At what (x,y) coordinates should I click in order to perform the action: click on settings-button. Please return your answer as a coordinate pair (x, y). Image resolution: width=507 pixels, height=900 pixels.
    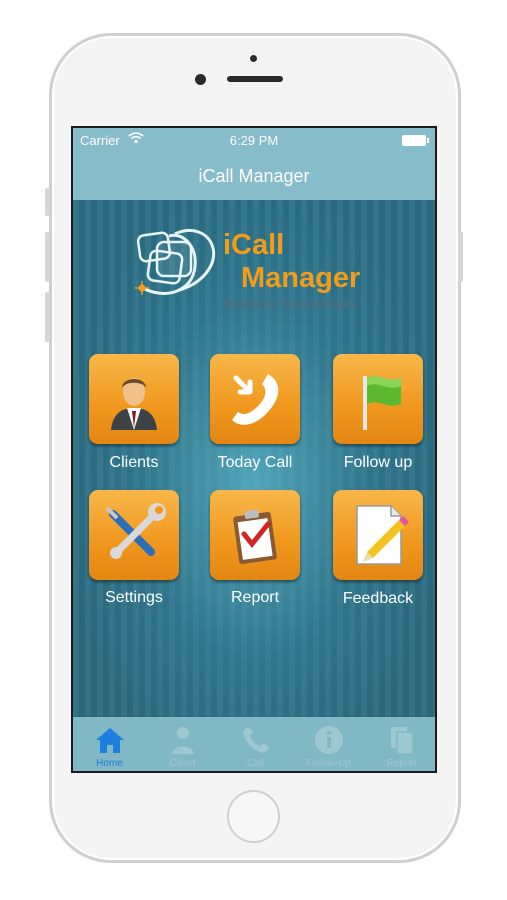
    Looking at the image, I should click on (134, 535).